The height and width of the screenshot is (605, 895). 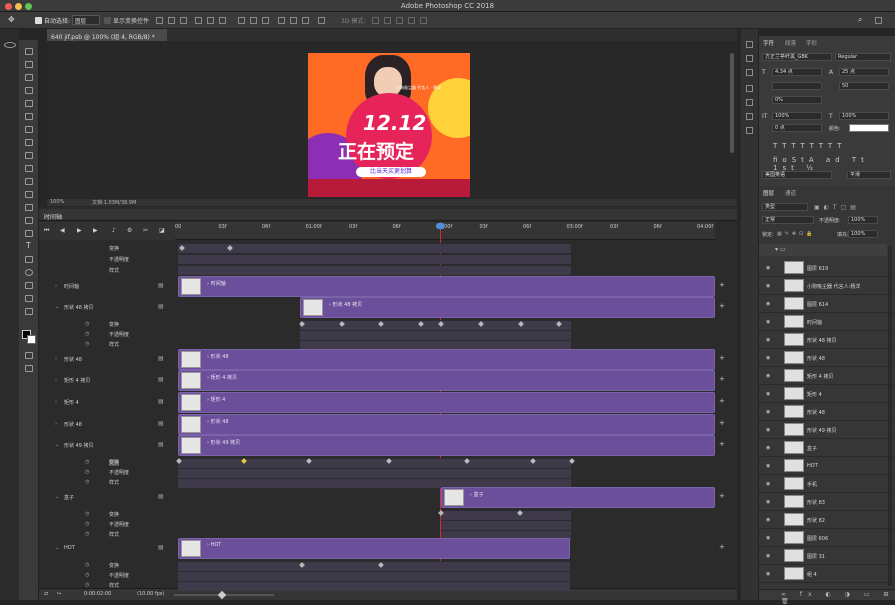 What do you see at coordinates (114, 230) in the screenshot?
I see `audio-icon: ♪` at bounding box center [114, 230].